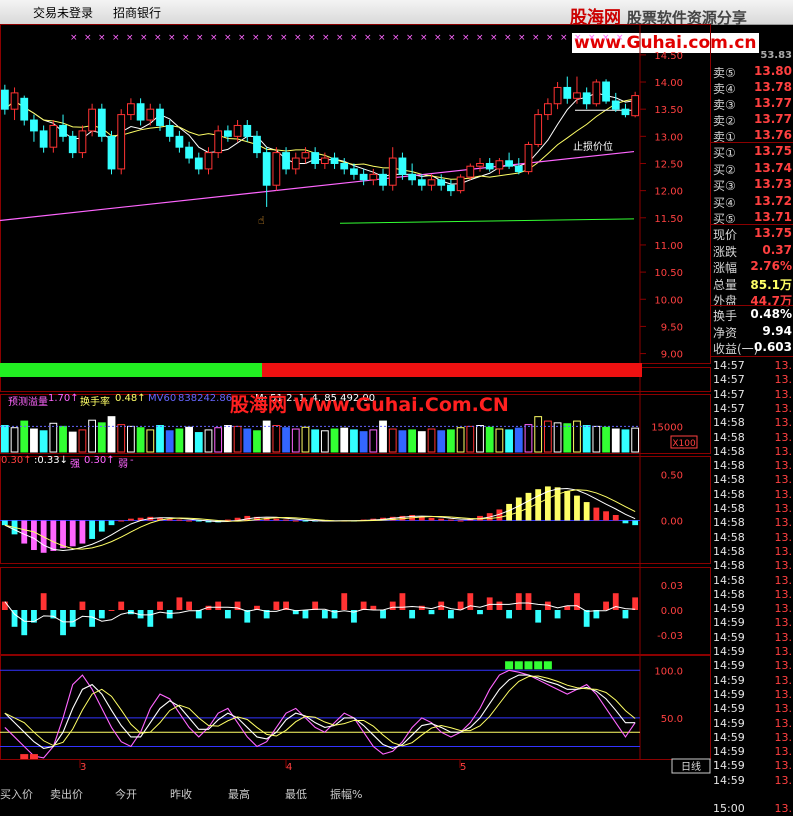 This screenshot has height=816, width=793. I want to click on price-tick-label: 9.00, so click(672, 355).